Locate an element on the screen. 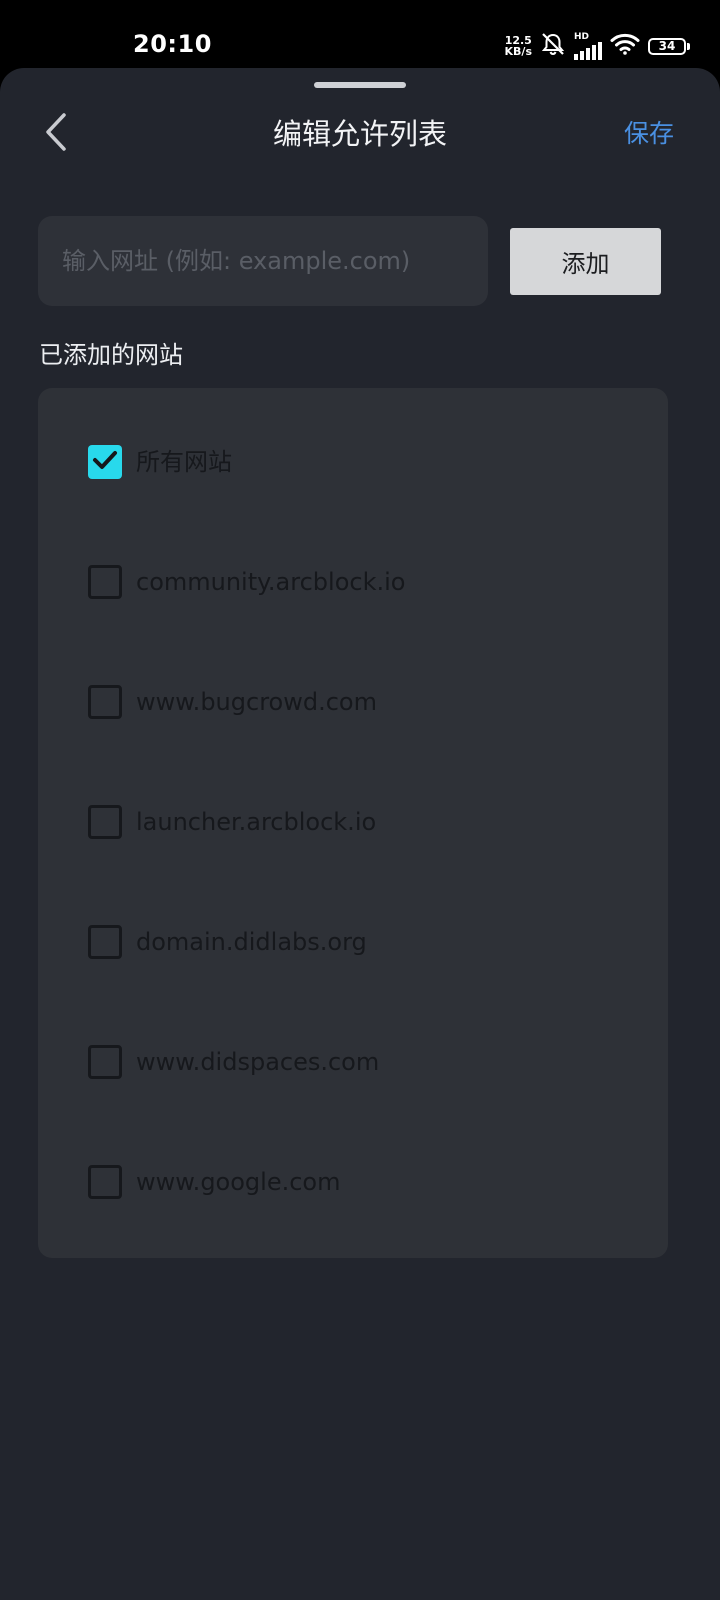  site-label: www.google.com is located at coordinates (238, 1182).